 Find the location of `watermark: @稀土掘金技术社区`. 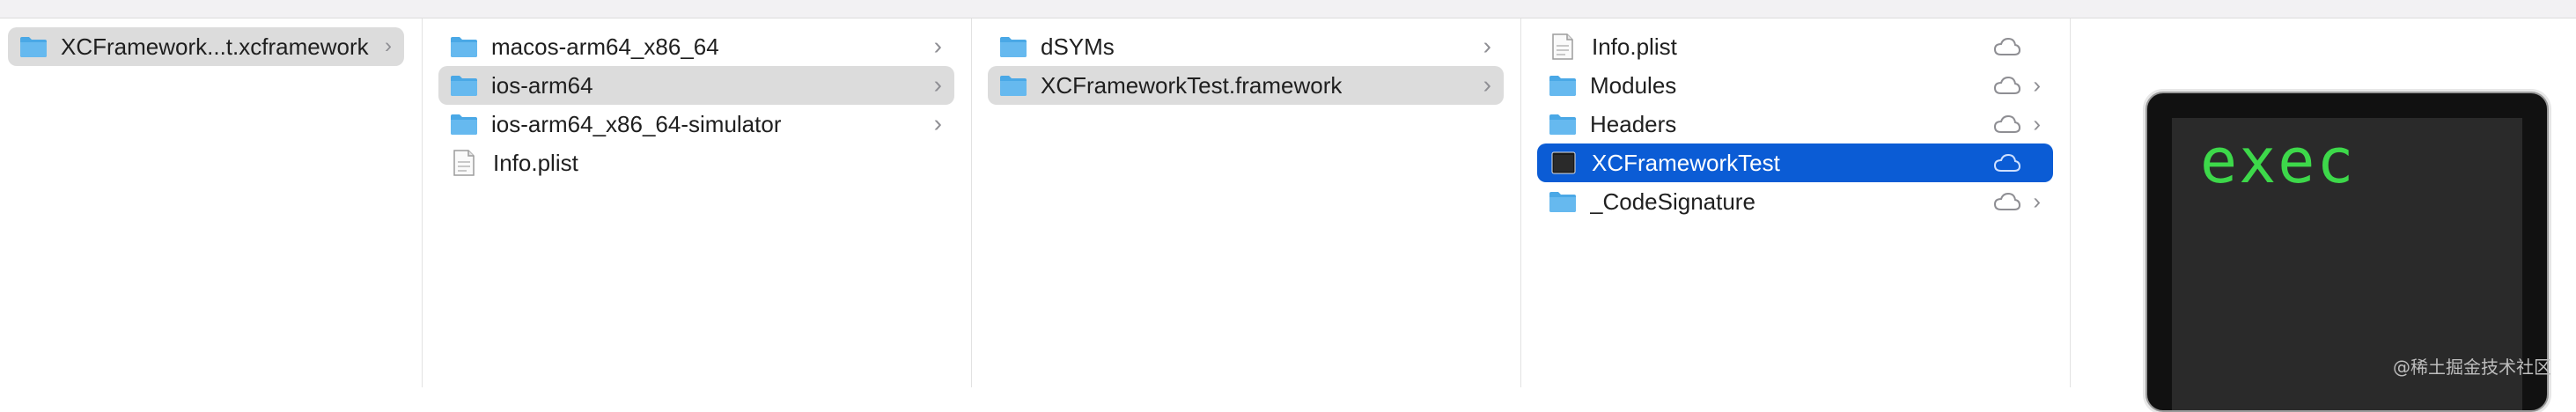

watermark: @稀土掘金技术社区 is located at coordinates (2472, 367).